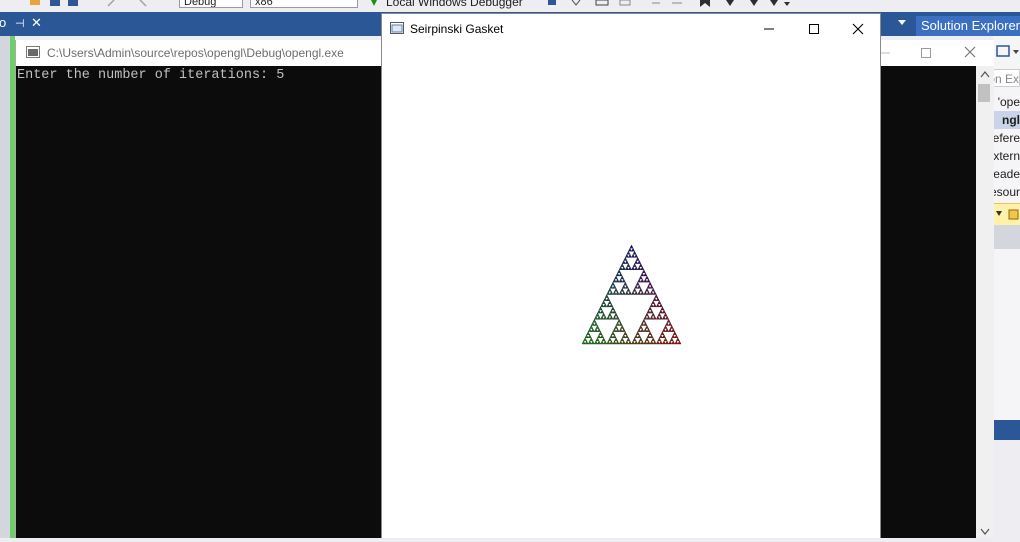 The height and width of the screenshot is (542, 1020). I want to click on se-item-project: ngl, so click(1006, 120).